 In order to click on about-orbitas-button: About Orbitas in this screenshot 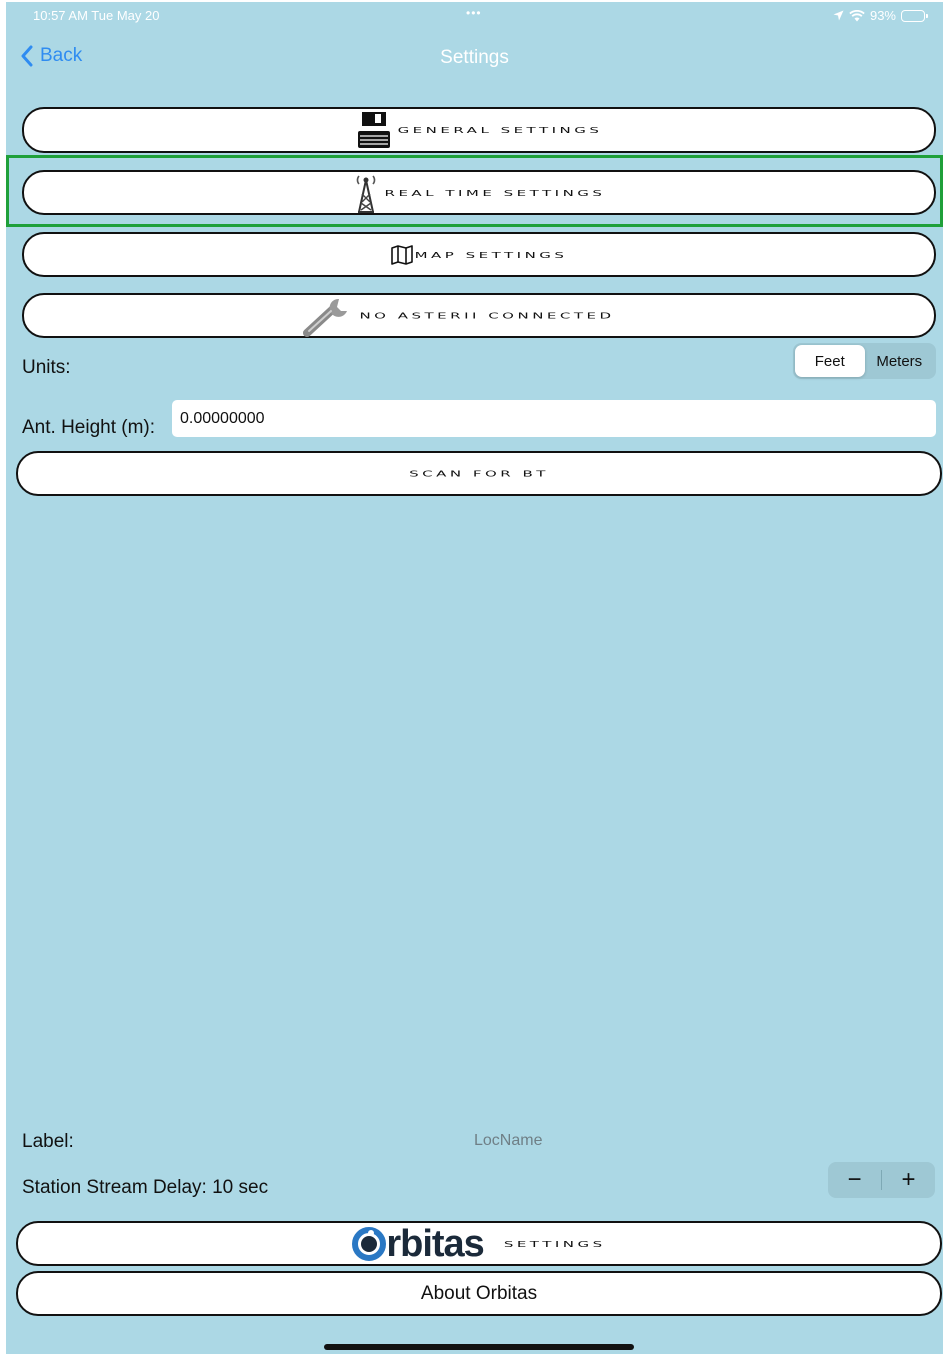, I will do `click(479, 1293)`.